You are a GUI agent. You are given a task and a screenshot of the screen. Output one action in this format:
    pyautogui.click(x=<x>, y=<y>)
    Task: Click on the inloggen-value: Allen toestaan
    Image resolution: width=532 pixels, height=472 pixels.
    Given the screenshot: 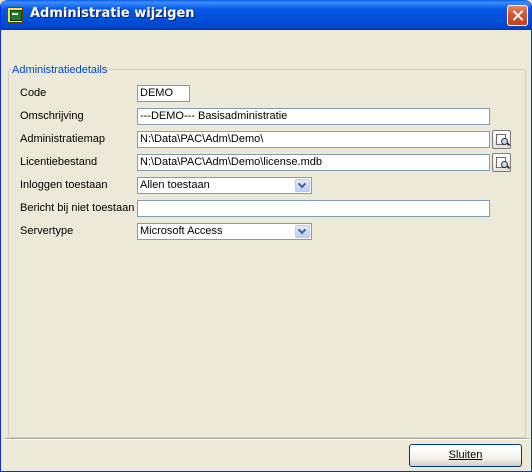 What is the action you would take?
    pyautogui.click(x=175, y=185)
    